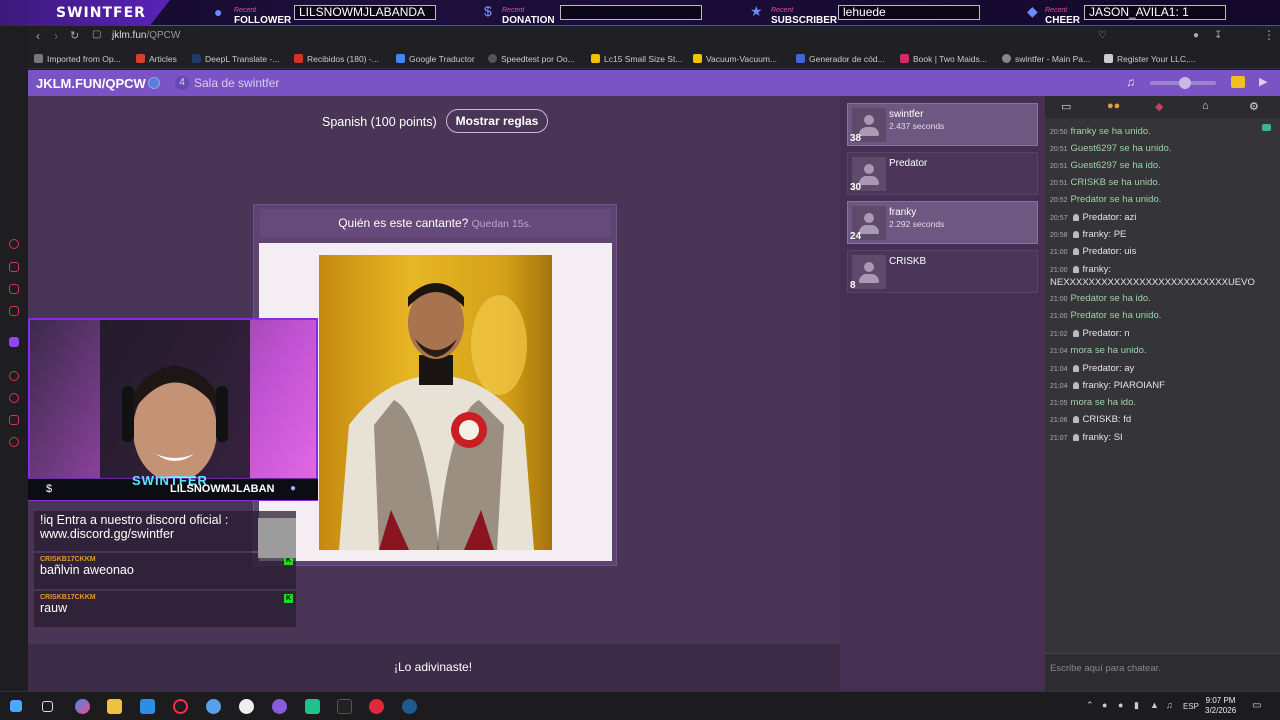  What do you see at coordinates (14, 311) in the screenshot?
I see `sidebar-gmail-icon` at bounding box center [14, 311].